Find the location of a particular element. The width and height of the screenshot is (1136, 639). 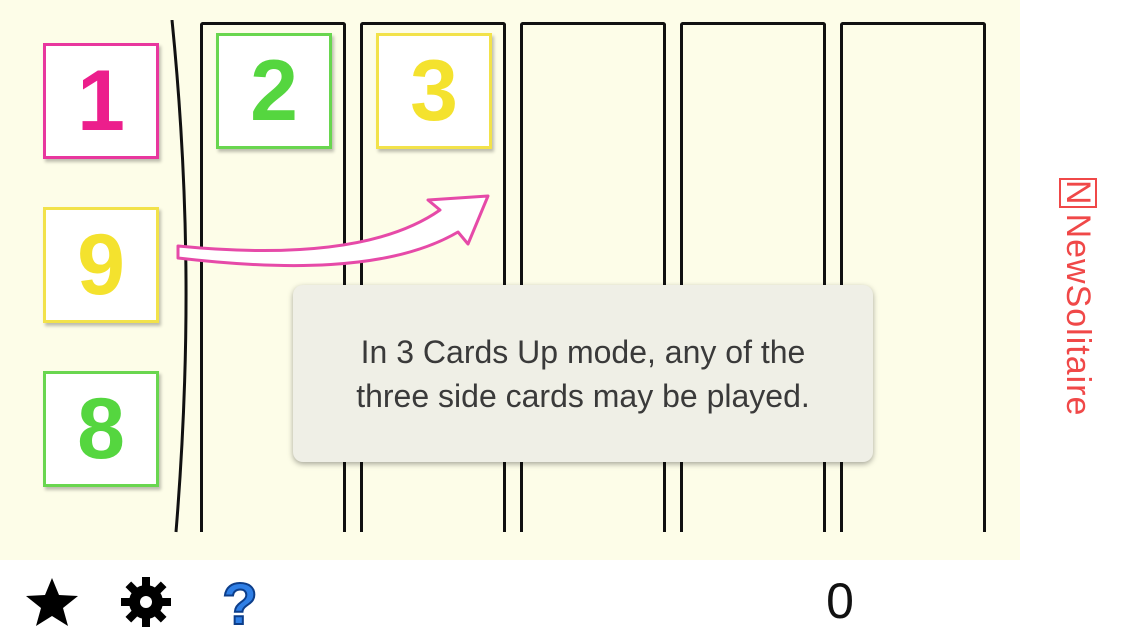

brand-box-letter: N is located at coordinates (1078, 193).